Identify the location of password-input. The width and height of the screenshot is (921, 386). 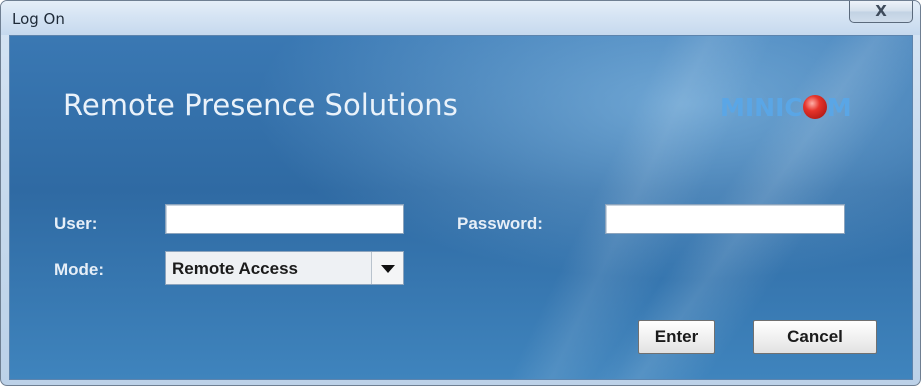
(725, 219).